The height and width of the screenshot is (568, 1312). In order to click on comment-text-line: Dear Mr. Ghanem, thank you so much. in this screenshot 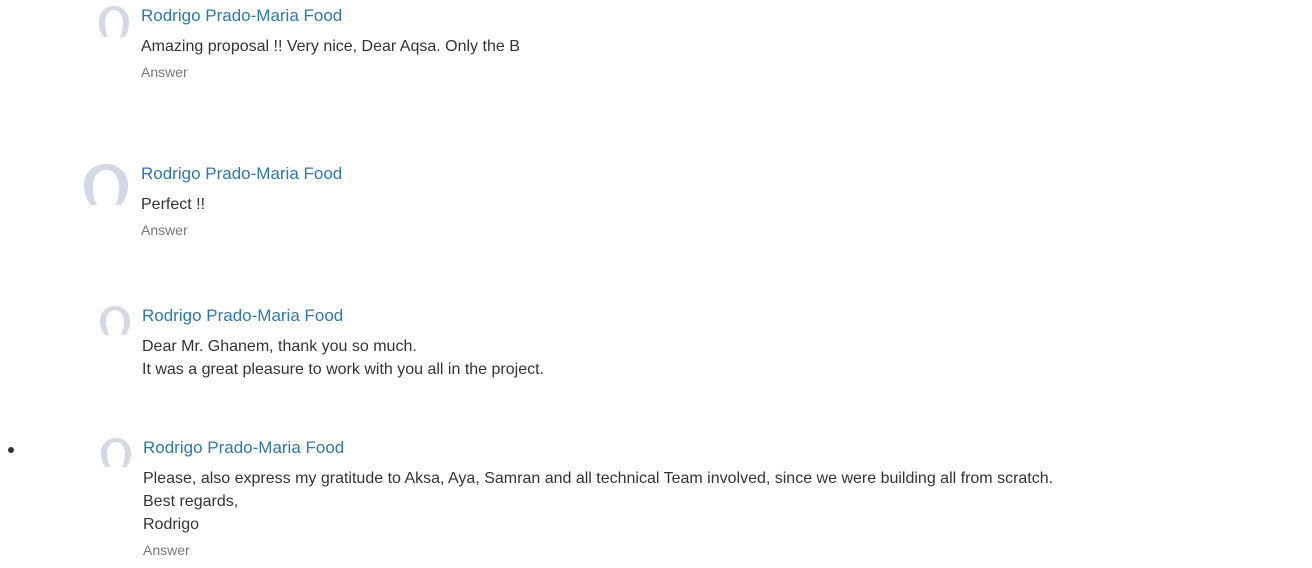, I will do `click(279, 346)`.